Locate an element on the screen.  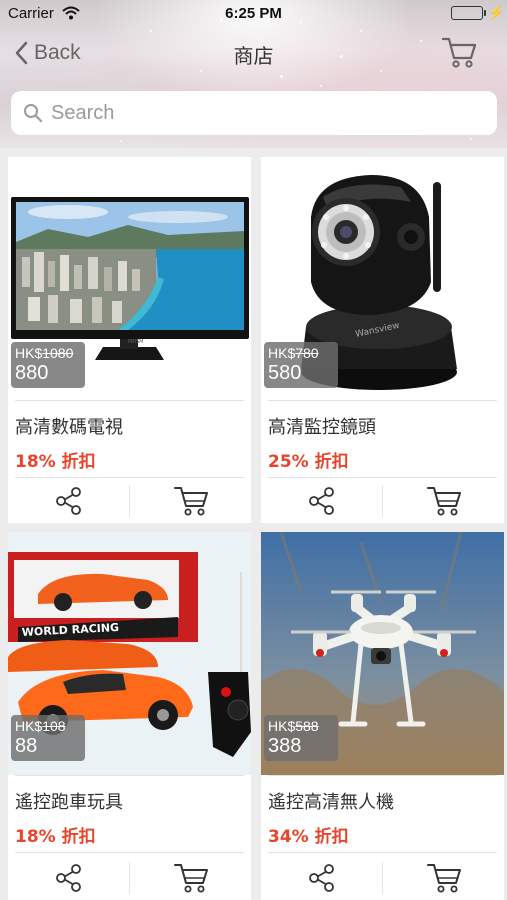
price-tag: HK$1080 880 is located at coordinates (48, 365).